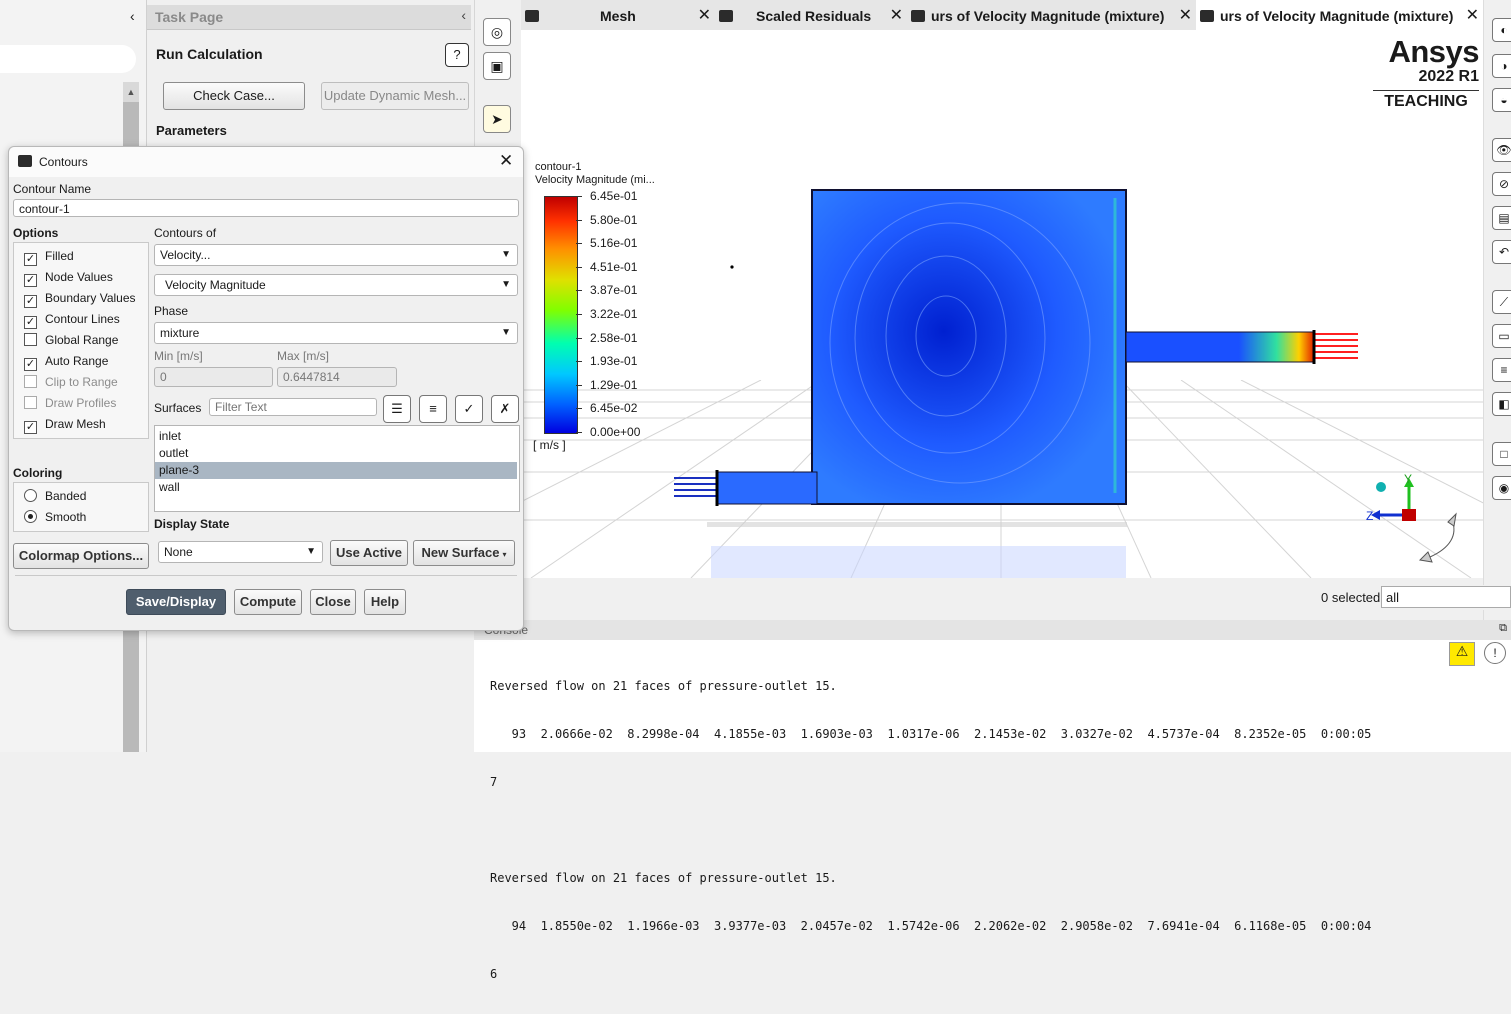 The height and width of the screenshot is (1014, 1511). I want to click on probe-icon: ◧, so click(1501, 404).